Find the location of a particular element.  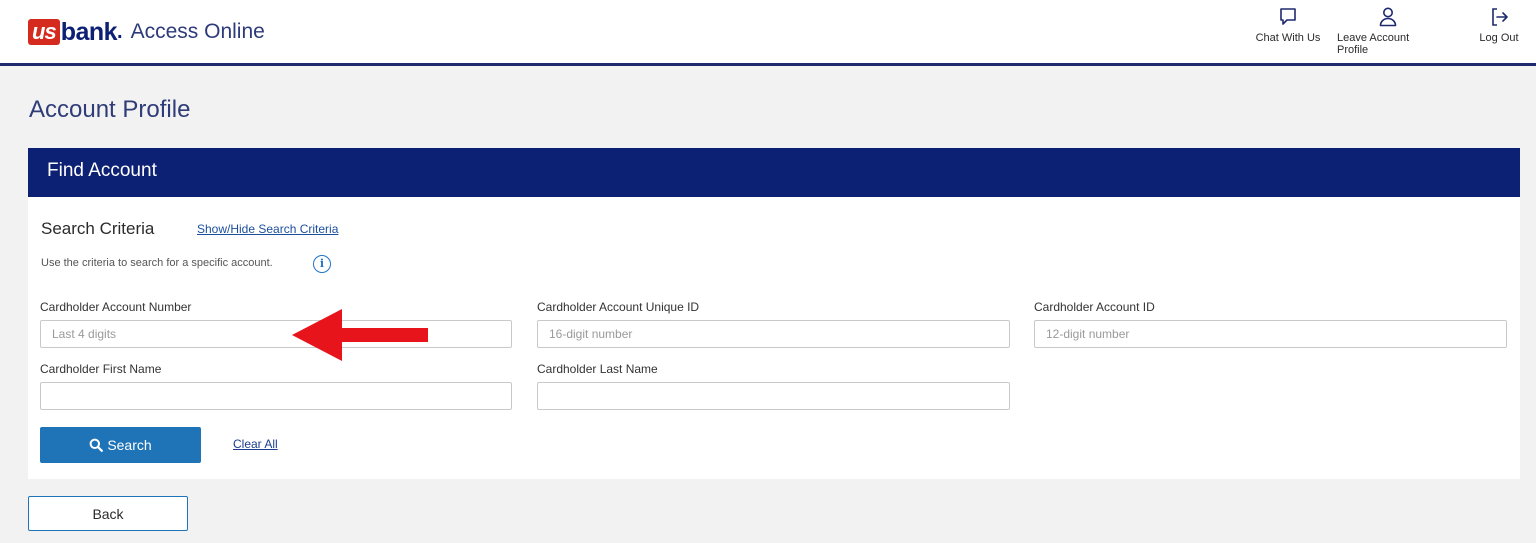

account-number-label: Cardholder Account Number is located at coordinates (116, 307).